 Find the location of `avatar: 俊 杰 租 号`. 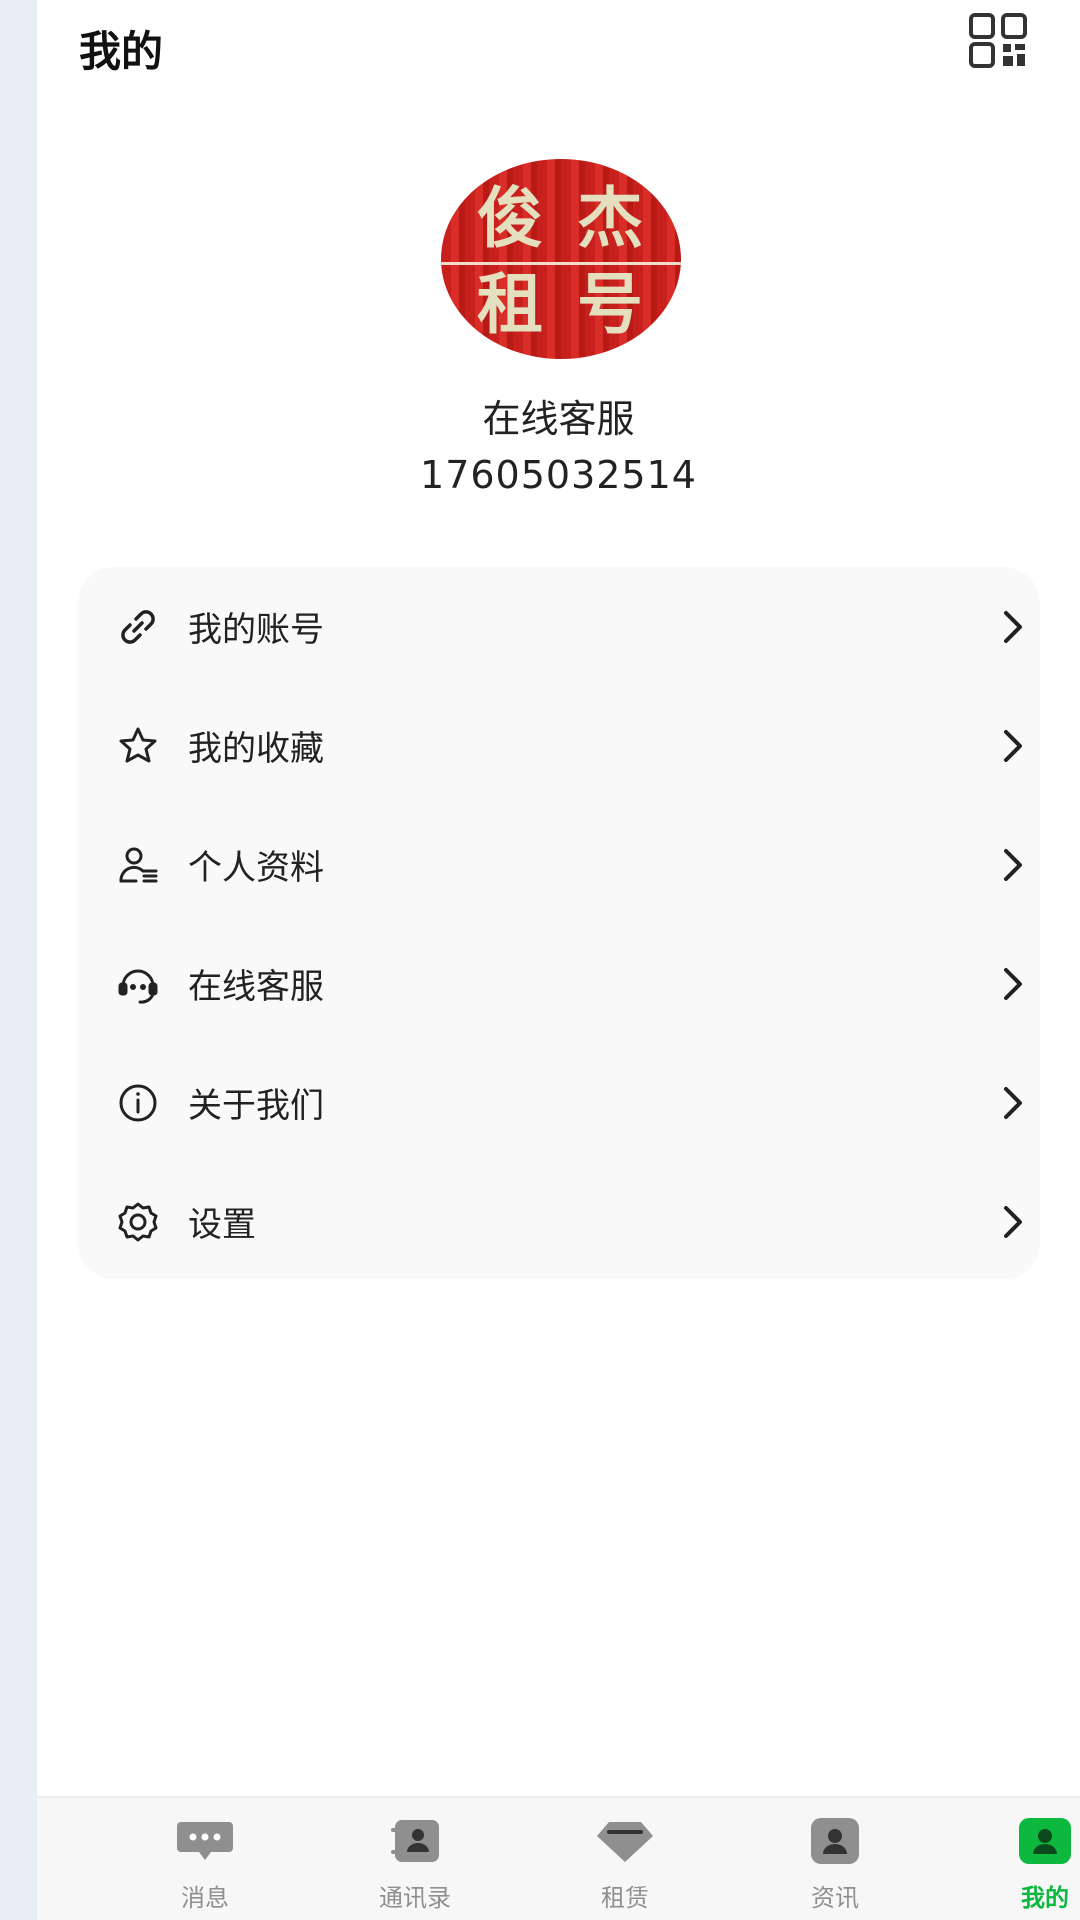

avatar: 俊 杰 租 号 is located at coordinates (561, 259).